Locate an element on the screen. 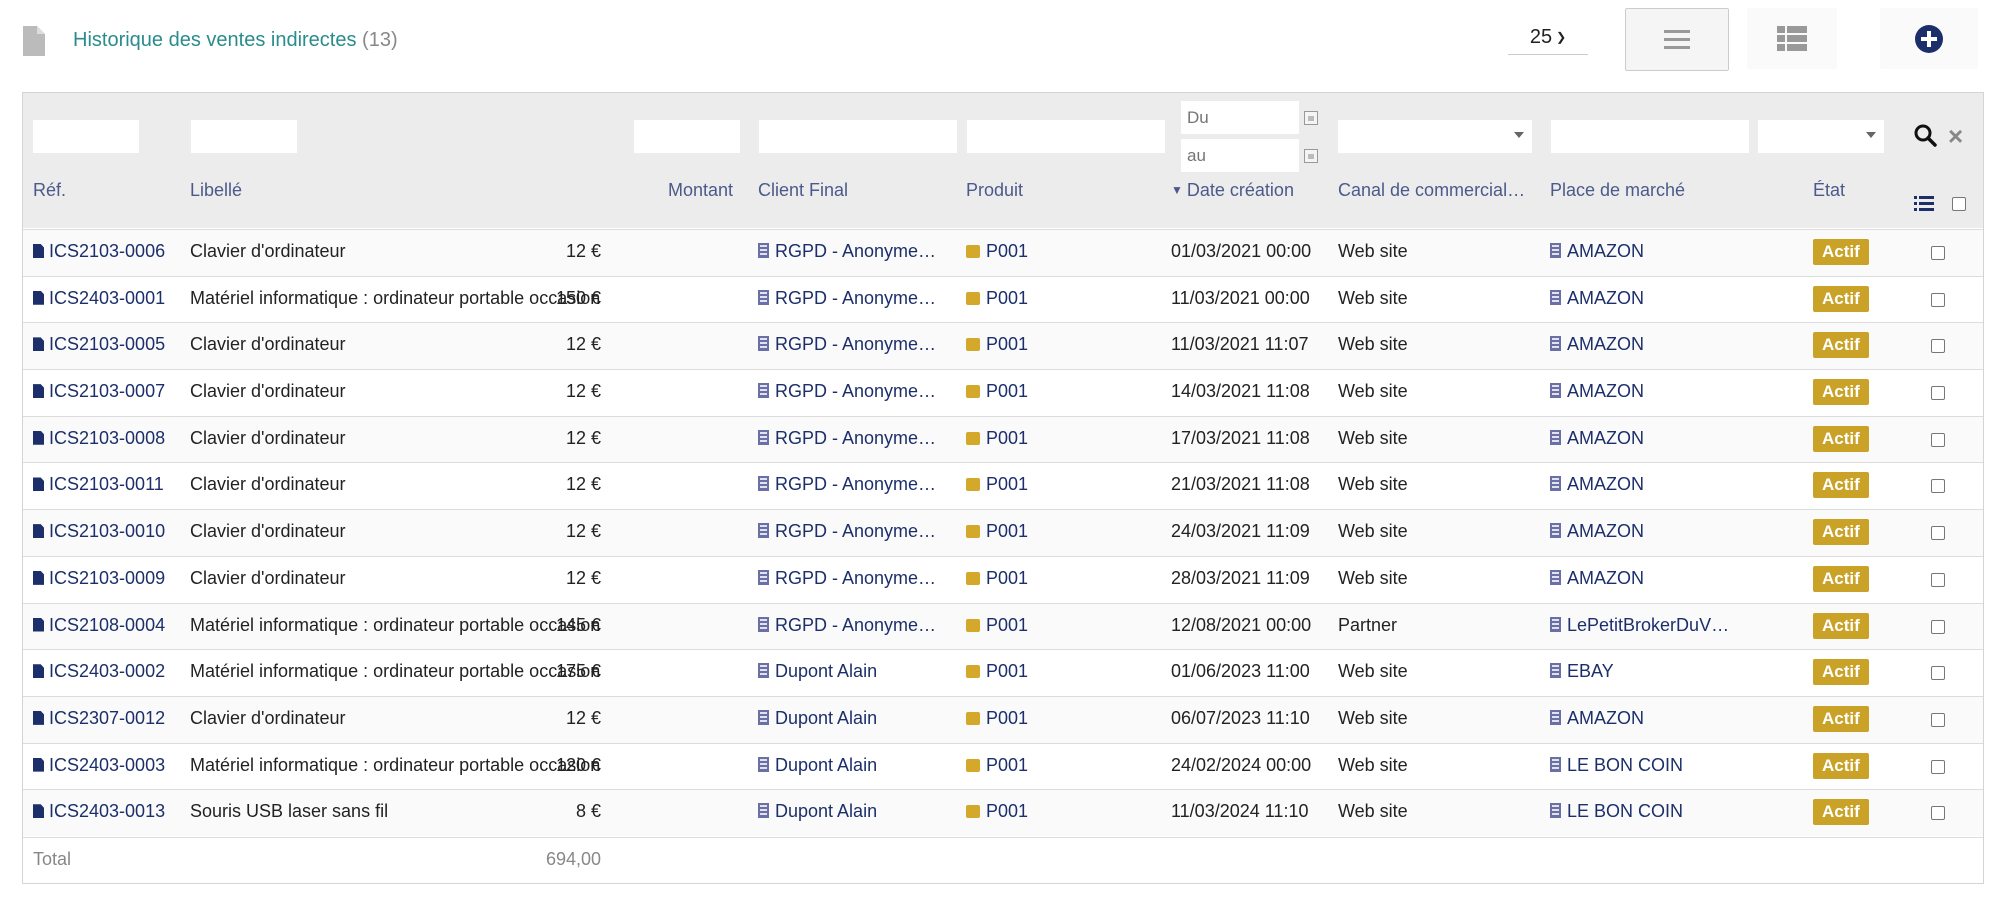 Image resolution: width=2002 pixels, height=898 pixels. filter-date-from is located at coordinates (1240, 117).